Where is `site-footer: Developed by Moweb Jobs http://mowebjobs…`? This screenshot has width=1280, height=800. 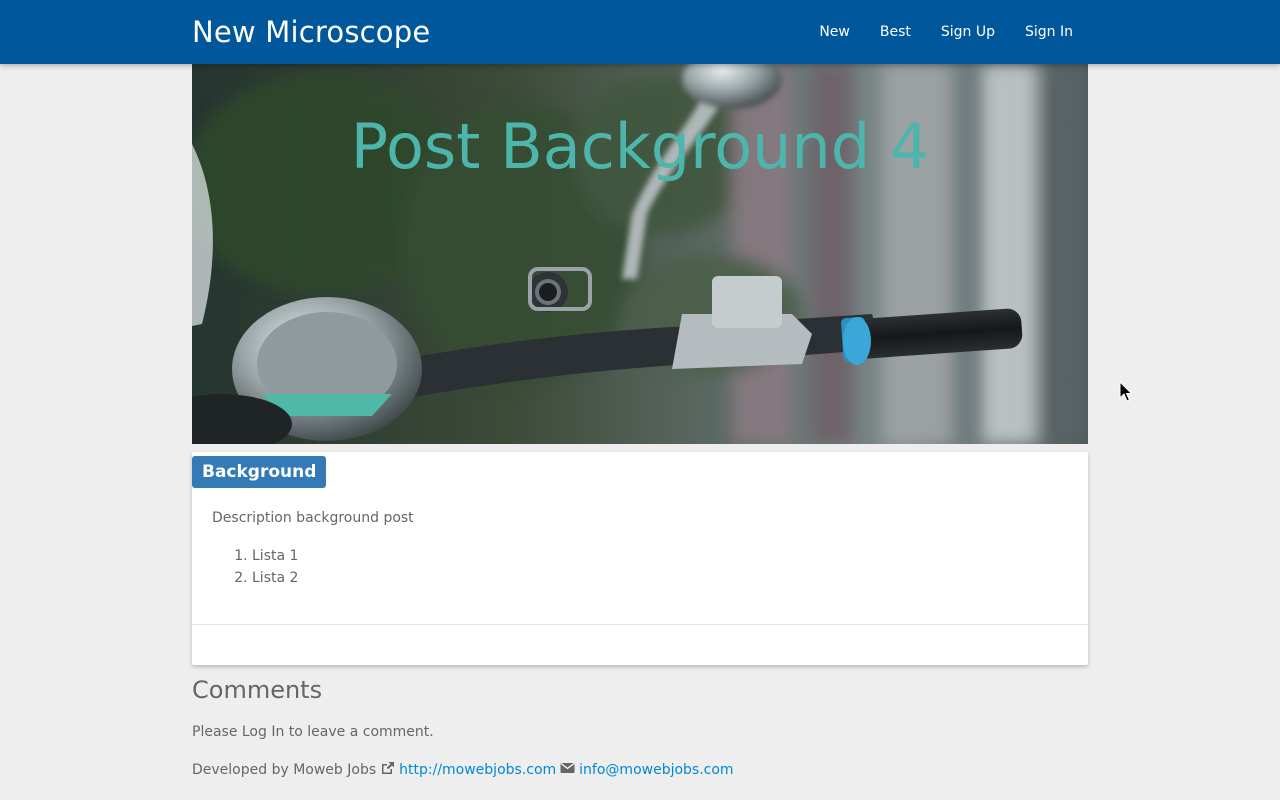 site-footer: Developed by Moweb Jobs http://mowebjobs… is located at coordinates (463, 770).